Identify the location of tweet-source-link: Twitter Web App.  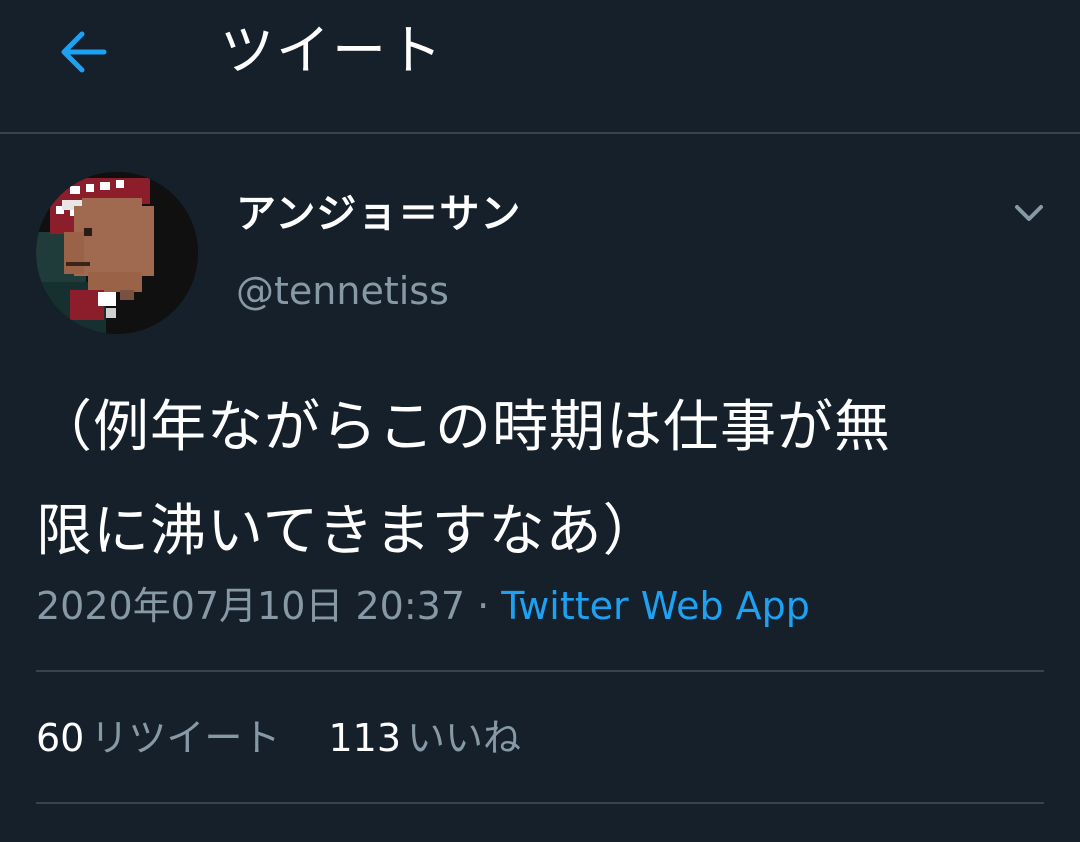
(655, 606).